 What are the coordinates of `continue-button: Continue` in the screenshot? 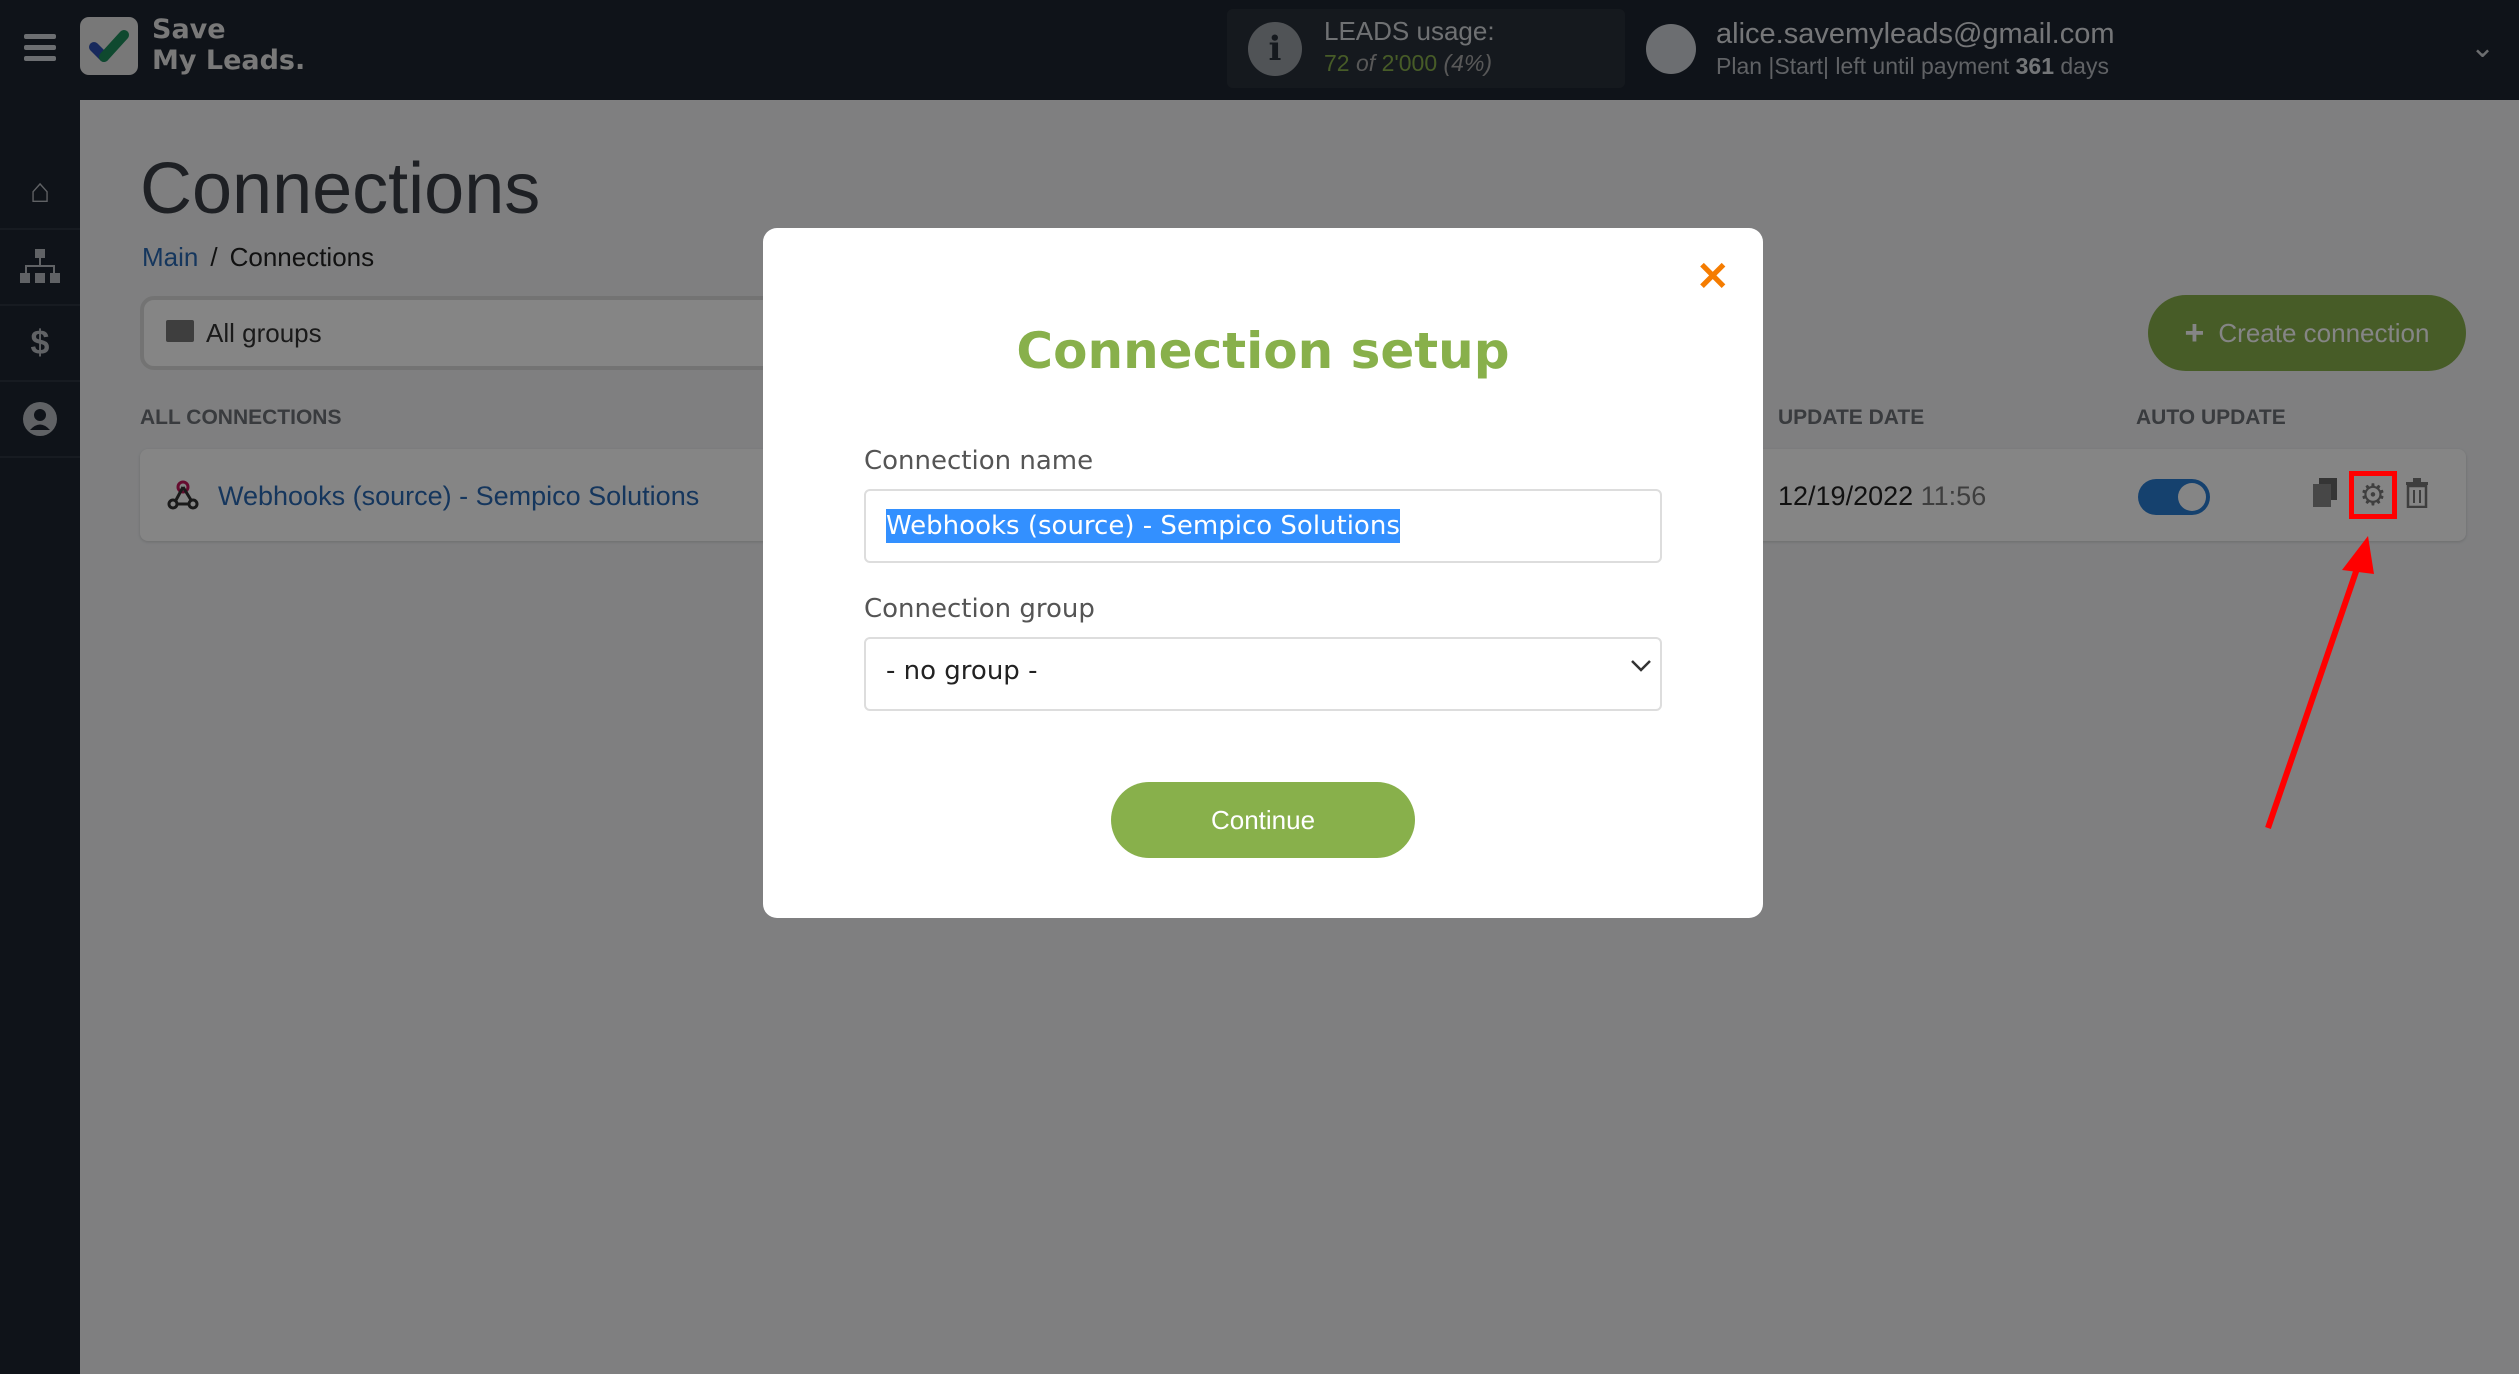 It's located at (1263, 820).